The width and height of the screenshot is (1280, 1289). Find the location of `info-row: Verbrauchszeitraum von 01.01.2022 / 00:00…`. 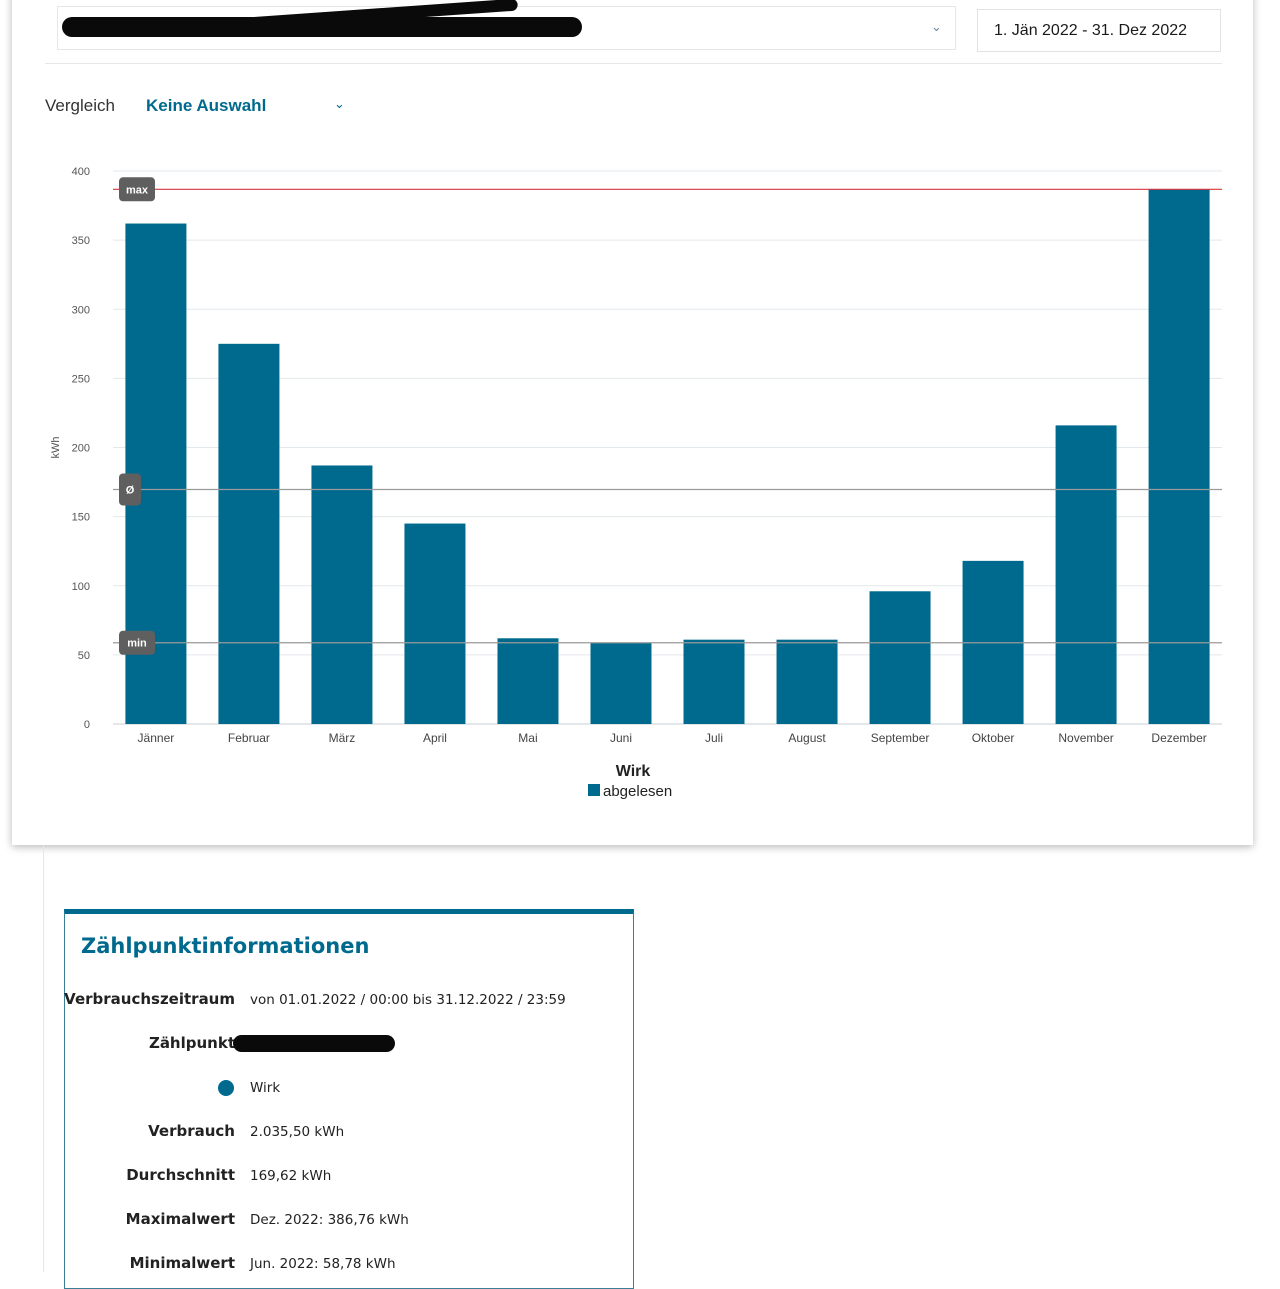

info-row: Verbrauchszeitraum von 01.01.2022 / 00:00… is located at coordinates (349, 1001).